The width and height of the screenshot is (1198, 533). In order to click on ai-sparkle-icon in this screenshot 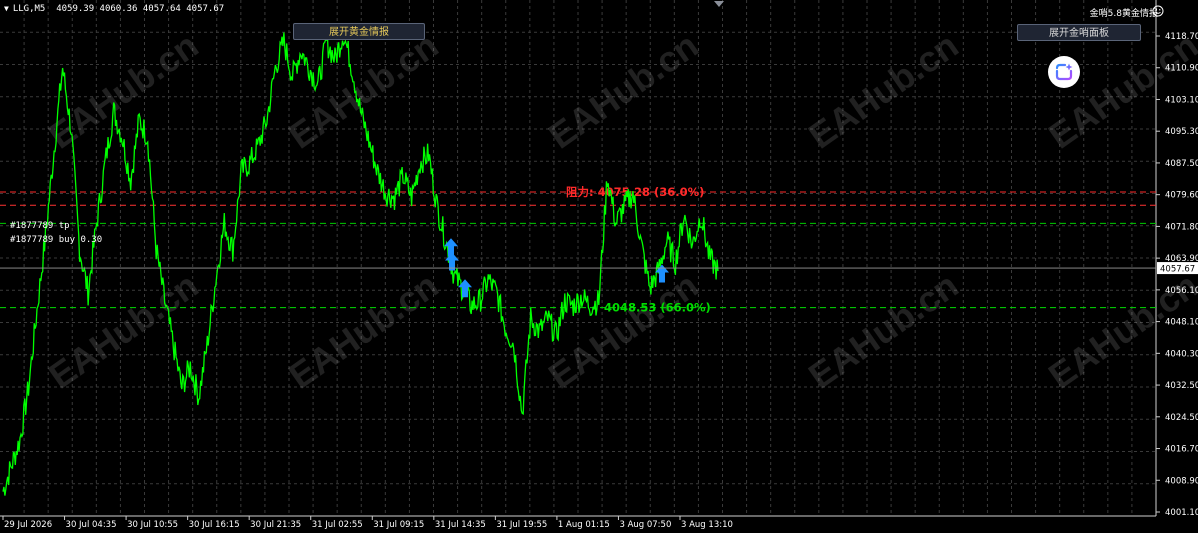, I will do `click(1064, 72)`.